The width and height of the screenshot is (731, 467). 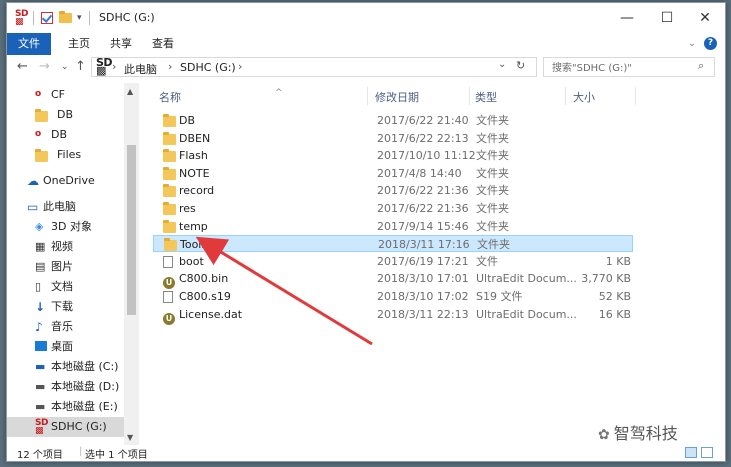 I want to click on minimize-button: —, so click(x=627, y=18).